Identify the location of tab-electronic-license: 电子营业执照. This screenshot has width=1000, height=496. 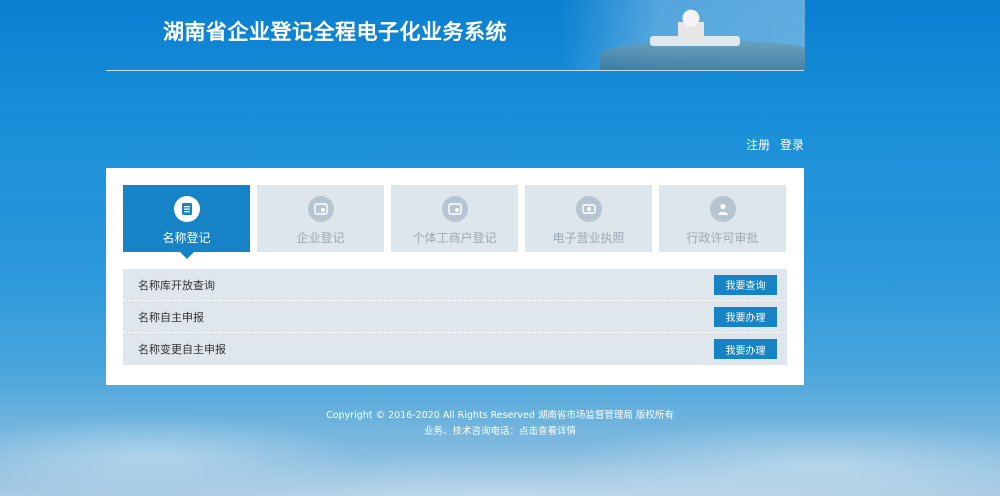
(588, 218).